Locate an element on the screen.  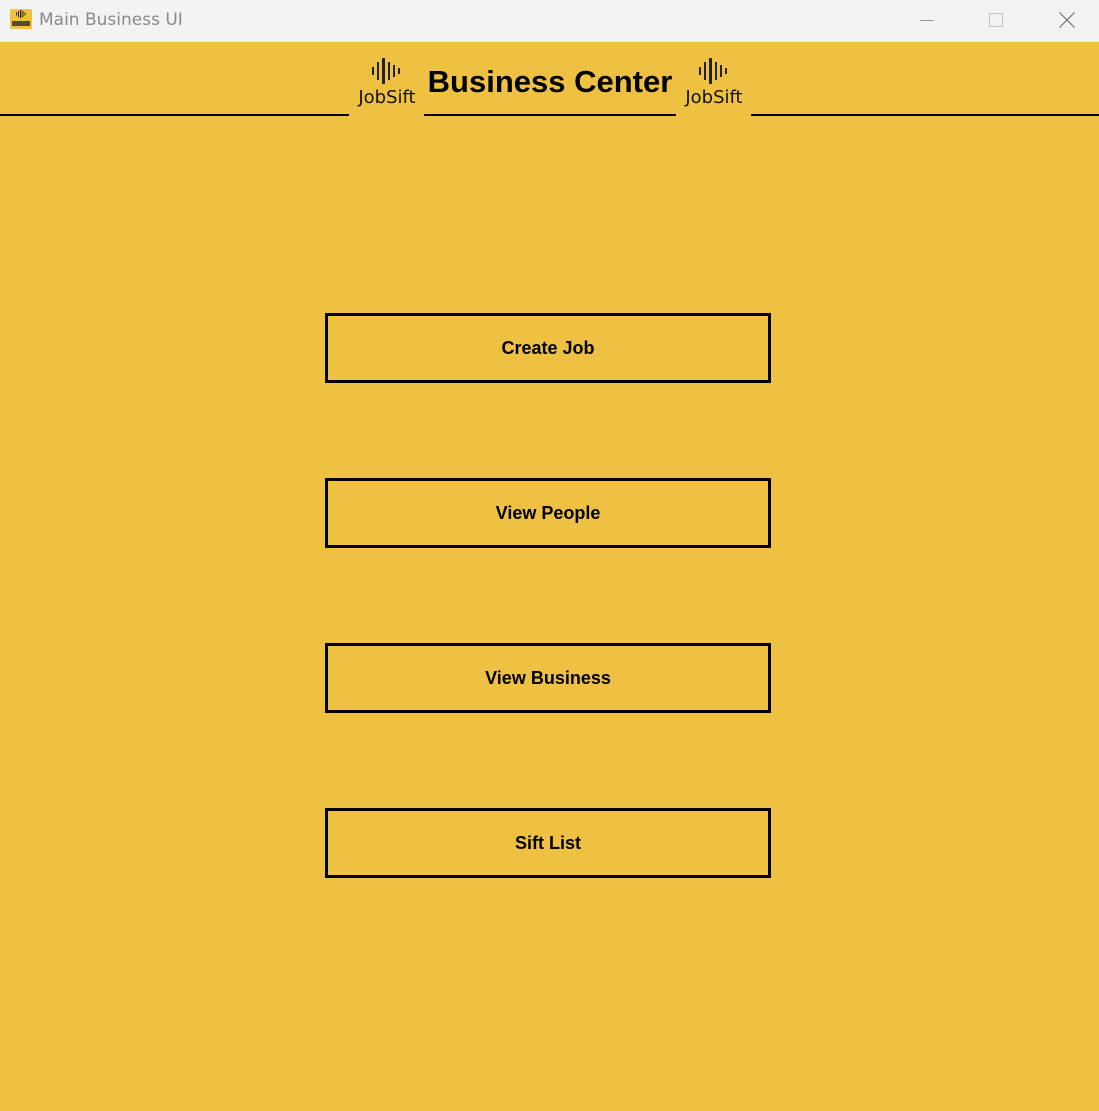
minimize-icon is located at coordinates (927, 20).